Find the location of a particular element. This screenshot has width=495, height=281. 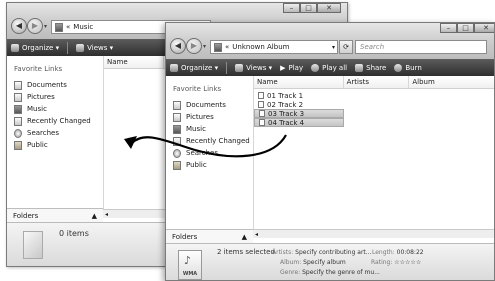

rating-stars: ☆☆☆☆☆ is located at coordinates (407, 262).